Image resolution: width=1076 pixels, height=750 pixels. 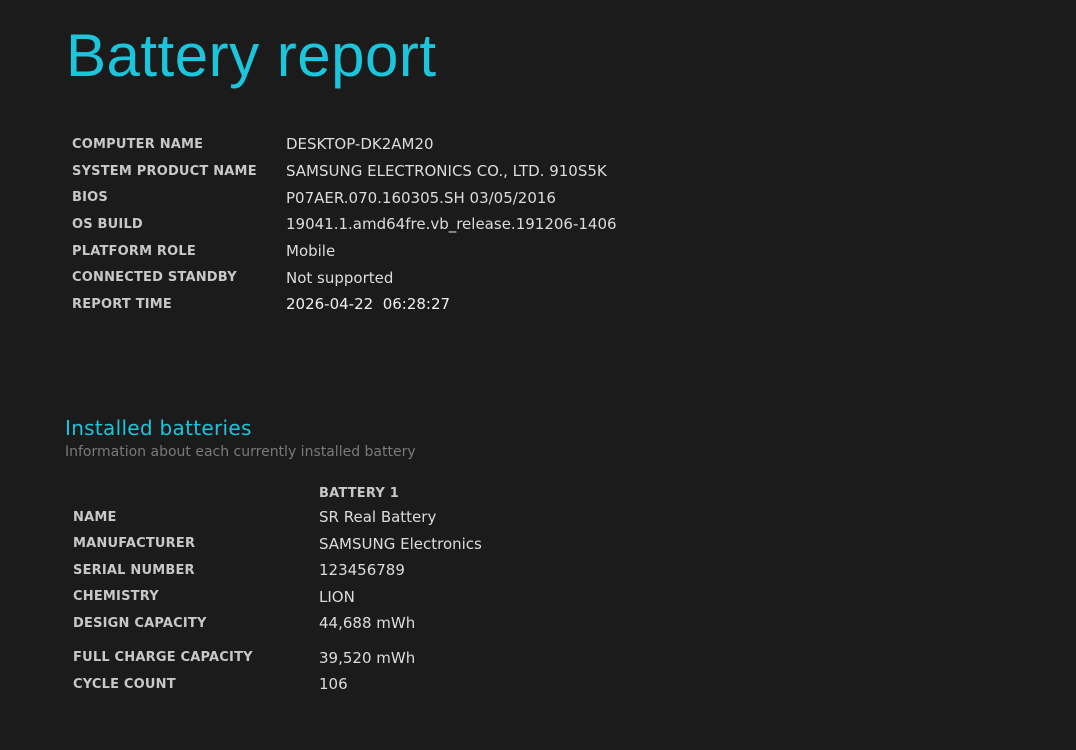 I want to click on battery-label: MANUFACTURER, so click(x=134, y=544).